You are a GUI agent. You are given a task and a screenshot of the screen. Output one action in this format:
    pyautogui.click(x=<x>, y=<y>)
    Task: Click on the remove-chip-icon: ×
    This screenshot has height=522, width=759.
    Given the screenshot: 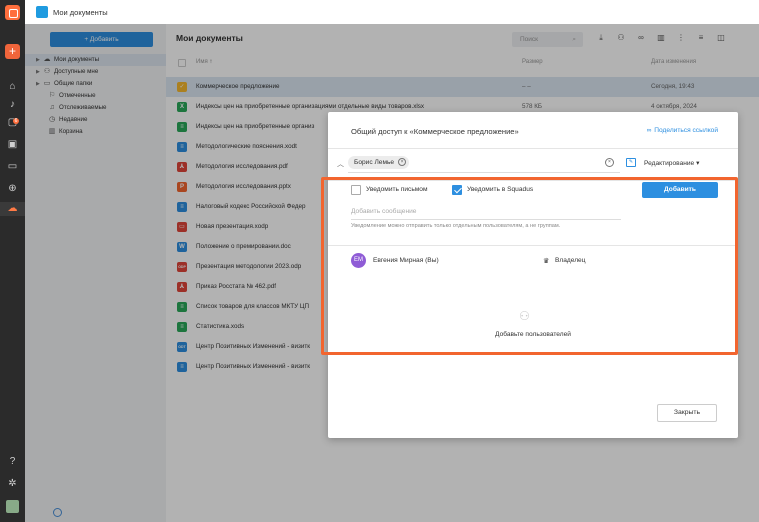 What is the action you would take?
    pyautogui.click(x=402, y=162)
    